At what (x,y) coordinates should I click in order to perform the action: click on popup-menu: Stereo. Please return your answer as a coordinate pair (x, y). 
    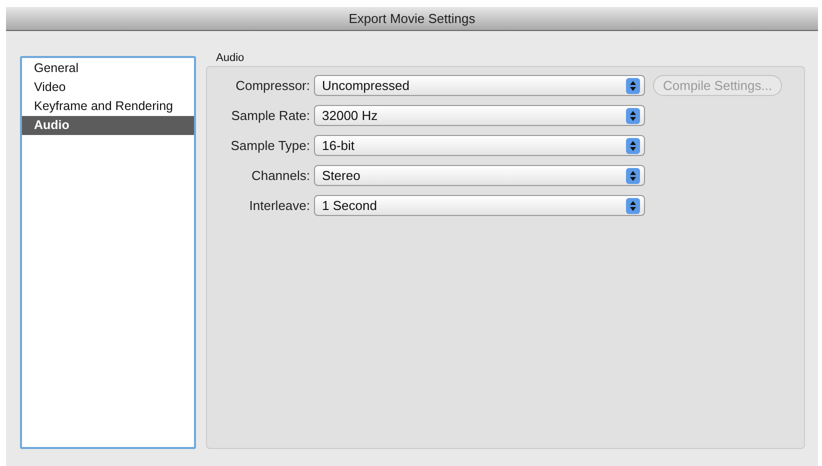
    Looking at the image, I should click on (479, 175).